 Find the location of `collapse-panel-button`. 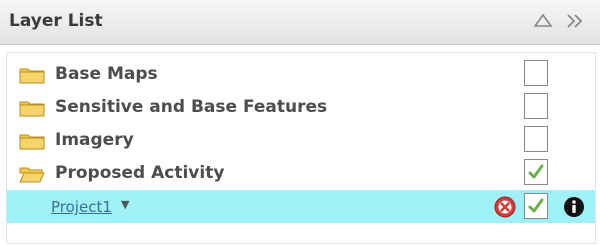

collapse-panel-button is located at coordinates (543, 21).